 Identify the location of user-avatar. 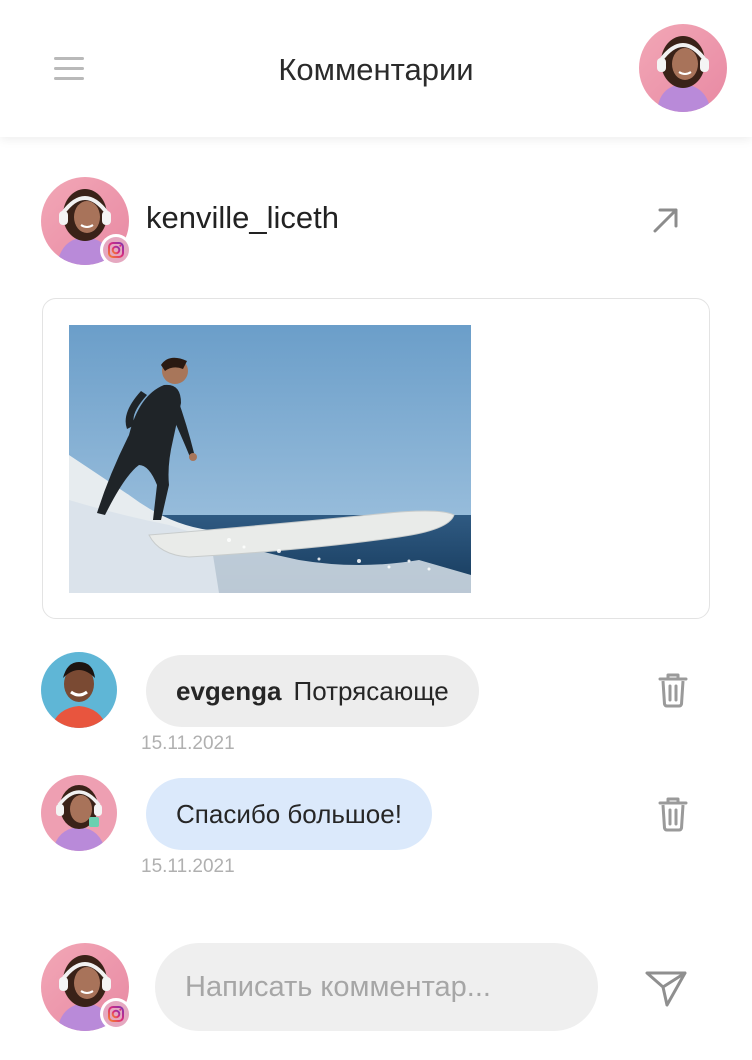
(683, 68).